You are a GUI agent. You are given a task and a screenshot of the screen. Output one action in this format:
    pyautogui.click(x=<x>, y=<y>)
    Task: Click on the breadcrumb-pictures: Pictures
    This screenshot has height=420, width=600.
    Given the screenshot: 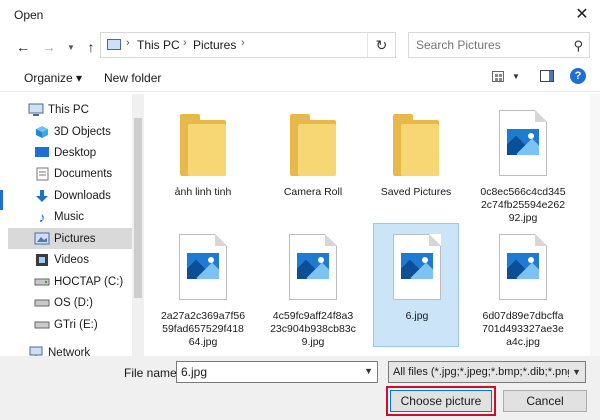 What is the action you would take?
    pyautogui.click(x=214, y=45)
    